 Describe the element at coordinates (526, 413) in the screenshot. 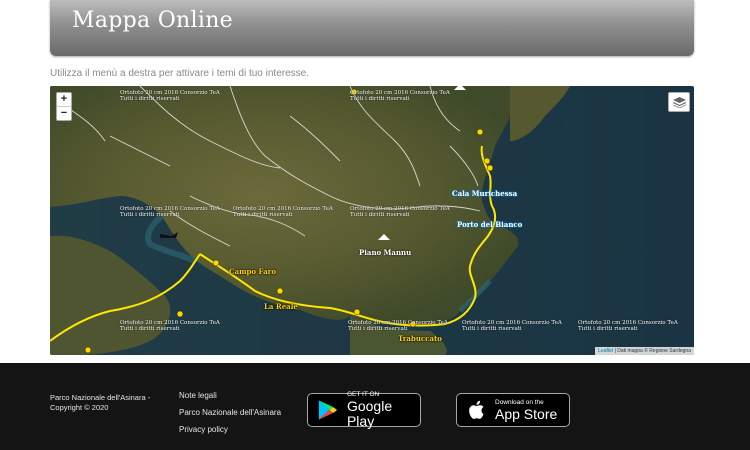

I see `app-store-big-text: App Store` at that location.